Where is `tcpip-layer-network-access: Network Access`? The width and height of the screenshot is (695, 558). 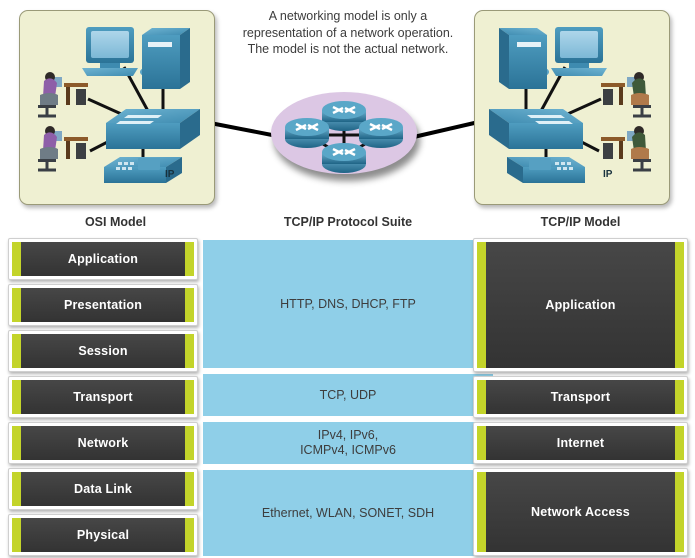
tcpip-layer-network-access: Network Access is located at coordinates (580, 512).